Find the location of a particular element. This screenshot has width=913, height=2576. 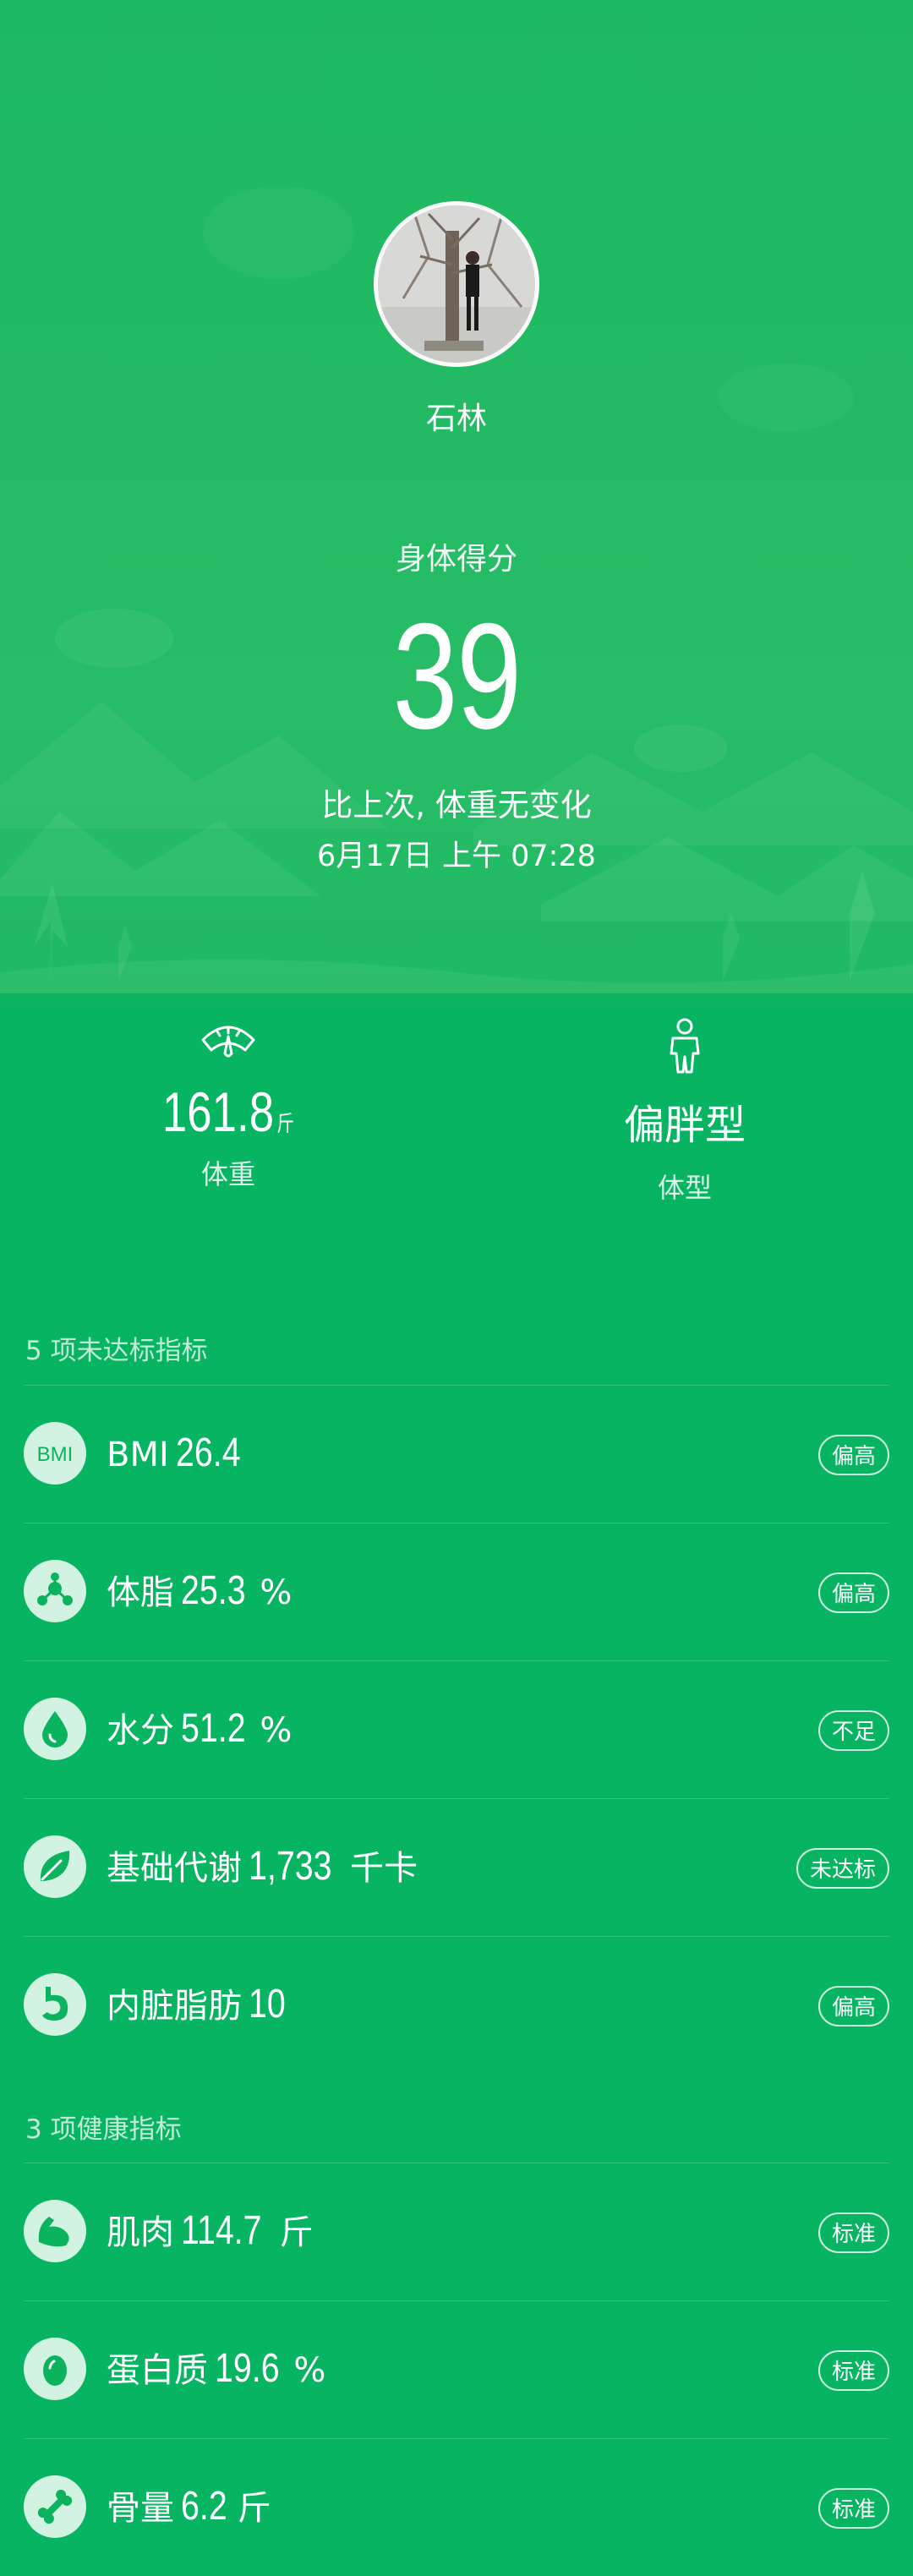

body-type-label: 体型 is located at coordinates (684, 1188).